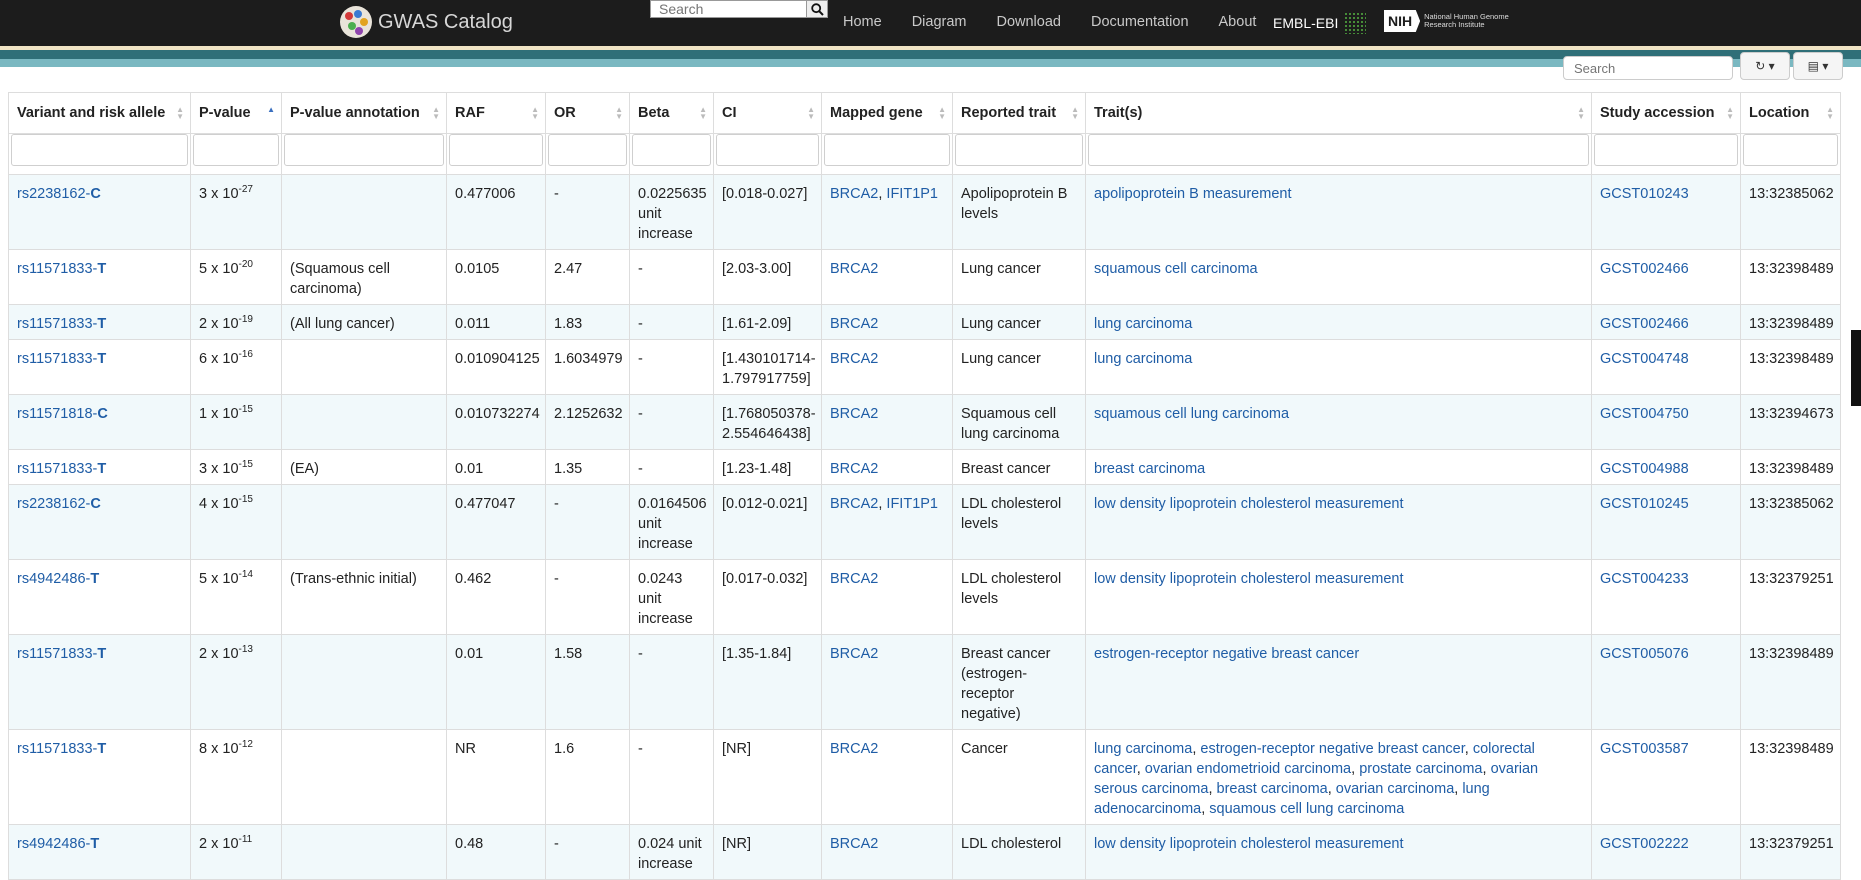 The image size is (1861, 880). I want to click on filter-input-location, so click(1790, 150).